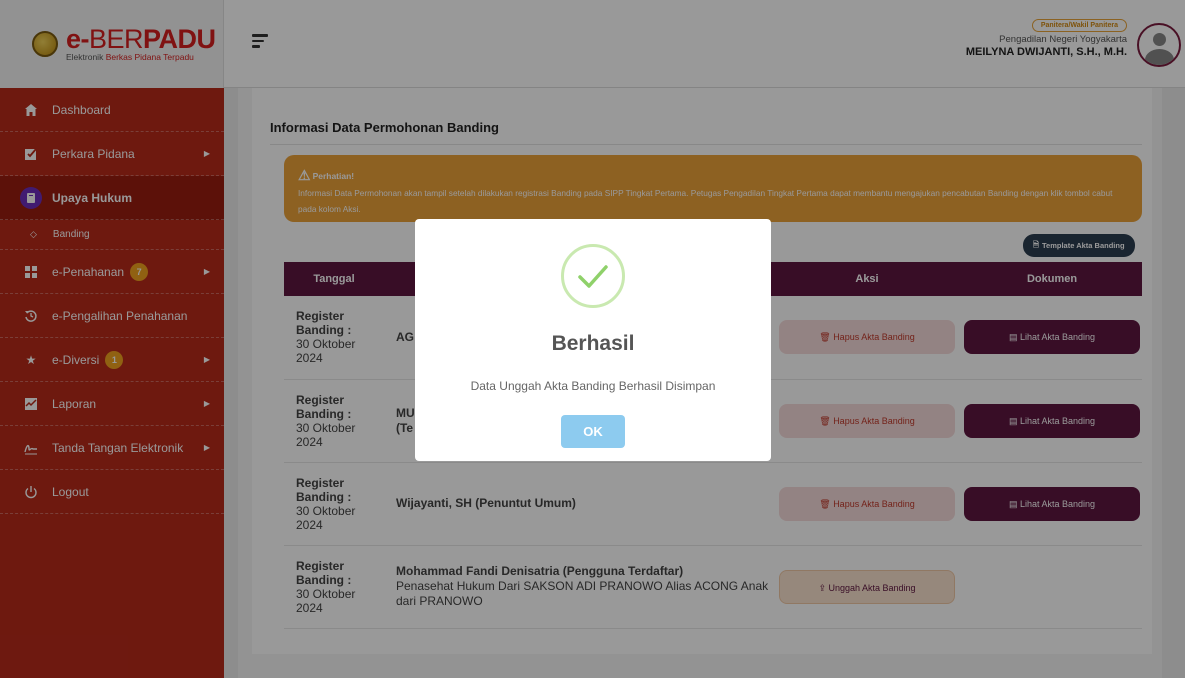 This screenshot has height=678, width=1185. Describe the element at coordinates (593, 431) in the screenshot. I see `ok-button: OK` at that location.